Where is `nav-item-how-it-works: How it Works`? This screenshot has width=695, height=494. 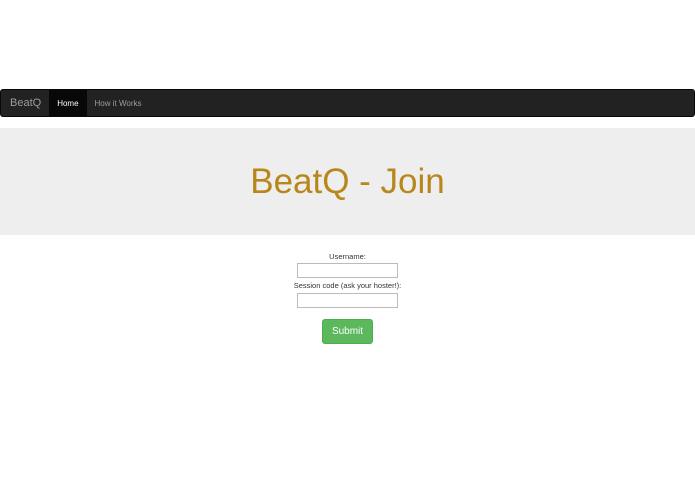
nav-item-how-it-works: How it Works is located at coordinates (118, 103).